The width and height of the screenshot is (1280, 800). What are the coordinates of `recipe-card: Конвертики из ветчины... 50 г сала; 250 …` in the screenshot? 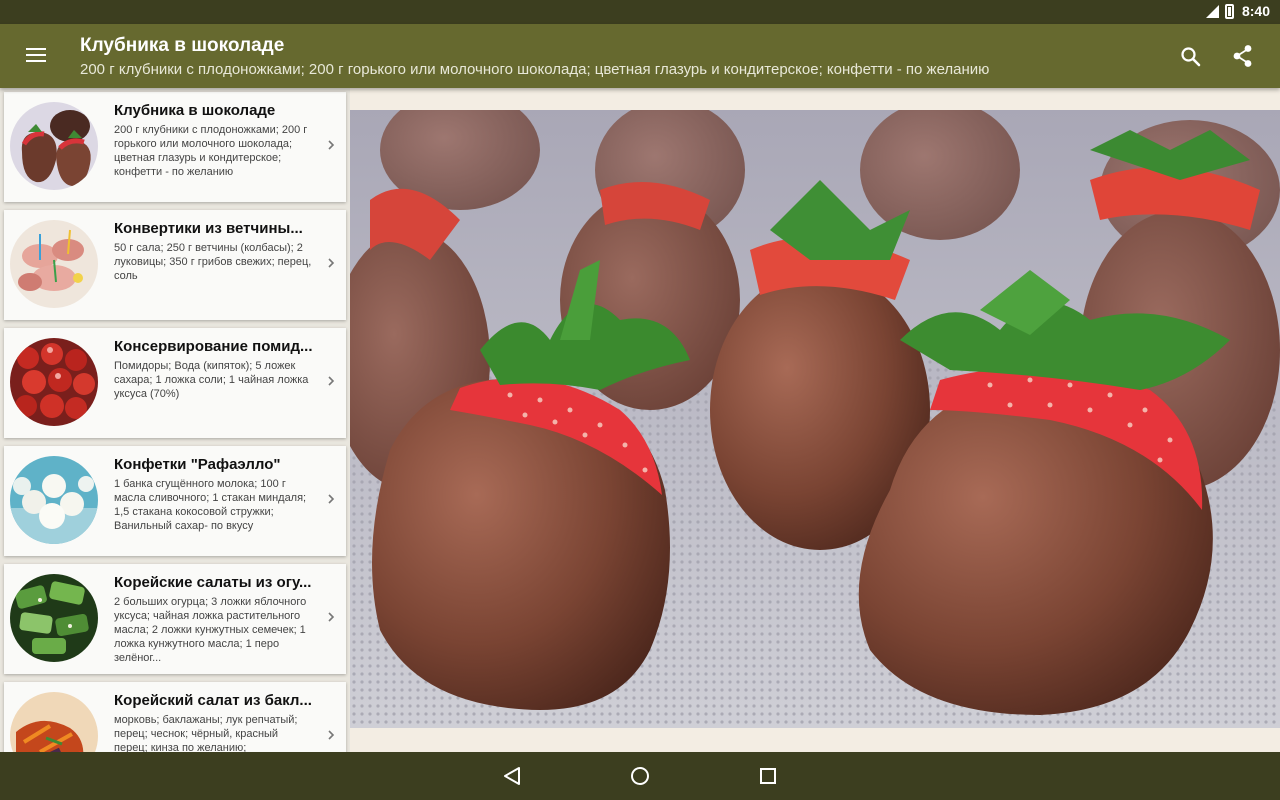 It's located at (175, 265).